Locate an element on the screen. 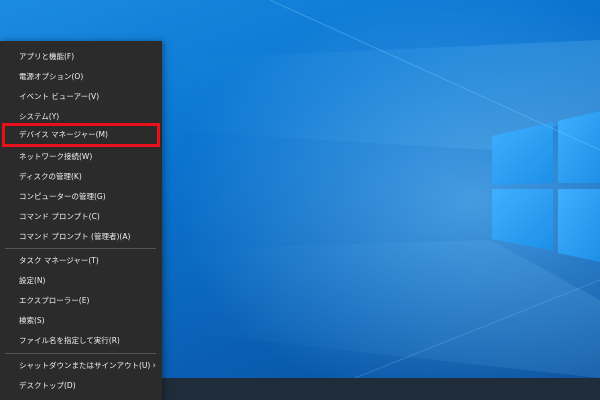 This screenshot has height=400, width=600. menu-item-disk-management: ディスクの管理(K) is located at coordinates (81, 177).